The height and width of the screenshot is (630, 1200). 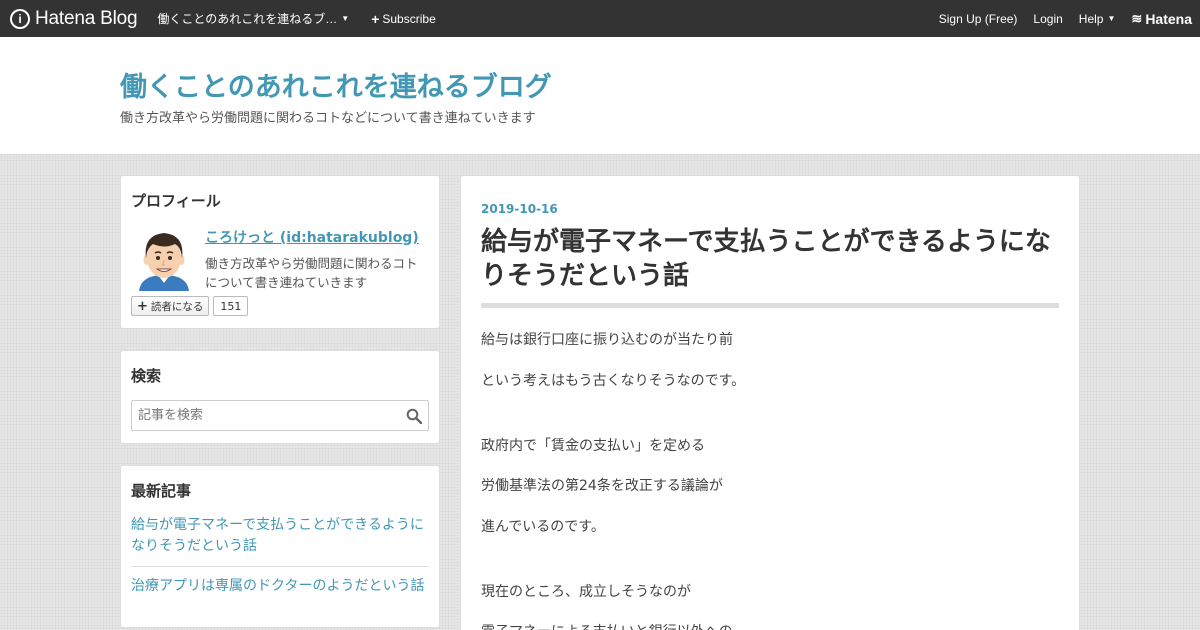 What do you see at coordinates (770, 626) in the screenshot?
I see `article-paragraph: 電子マネーによる支払いと銀行以外への` at bounding box center [770, 626].